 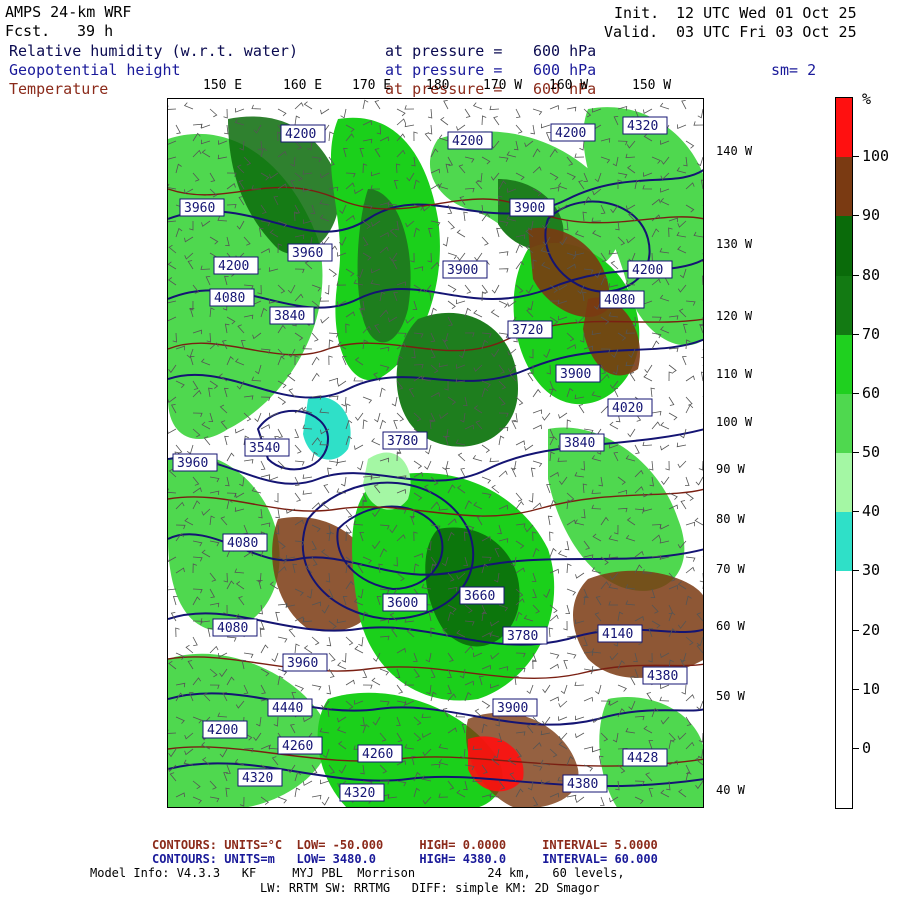 What do you see at coordinates (242, 543) in the screenshot?
I see `svg-text: 4080` at bounding box center [242, 543].